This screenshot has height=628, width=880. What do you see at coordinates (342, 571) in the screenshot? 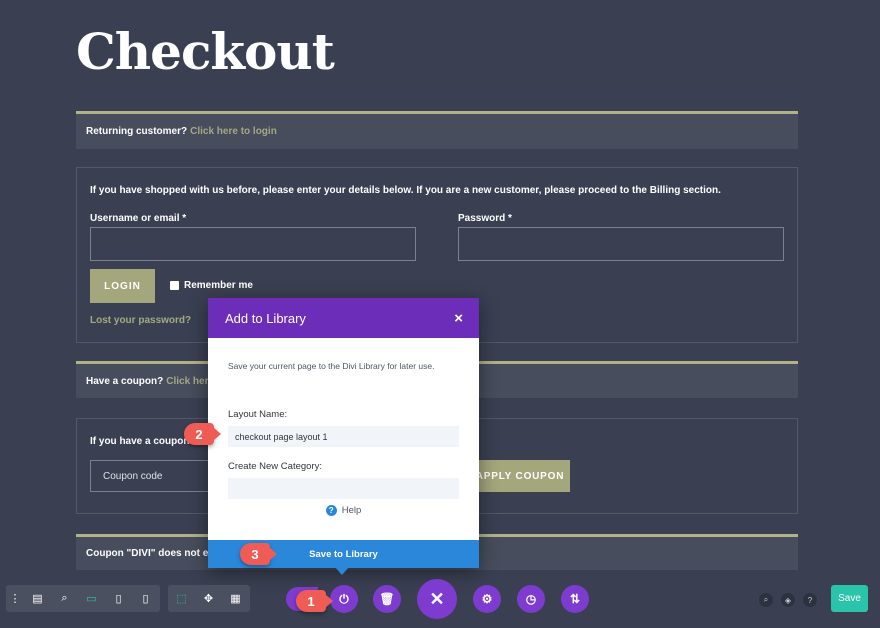
I see `modal-pointer` at bounding box center [342, 571].